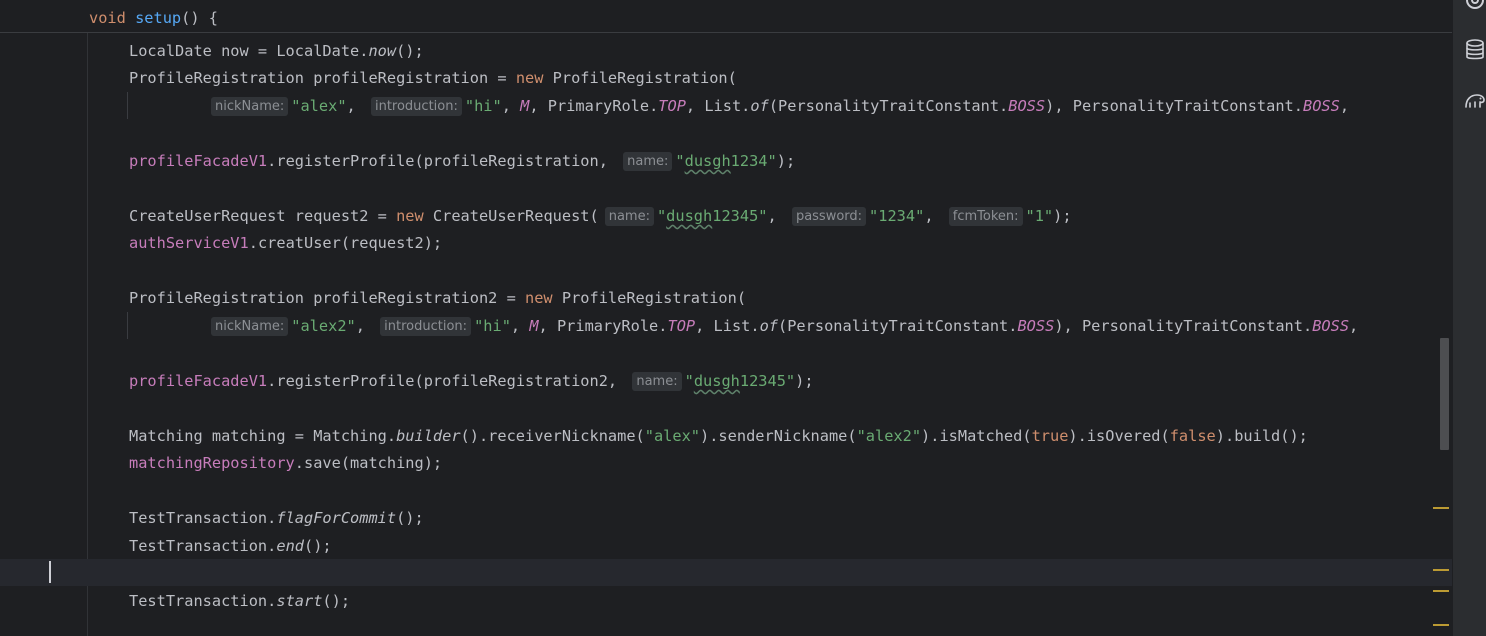 The width and height of the screenshot is (1486, 636). I want to click on right-tool-window-bar, so click(1469, 318).